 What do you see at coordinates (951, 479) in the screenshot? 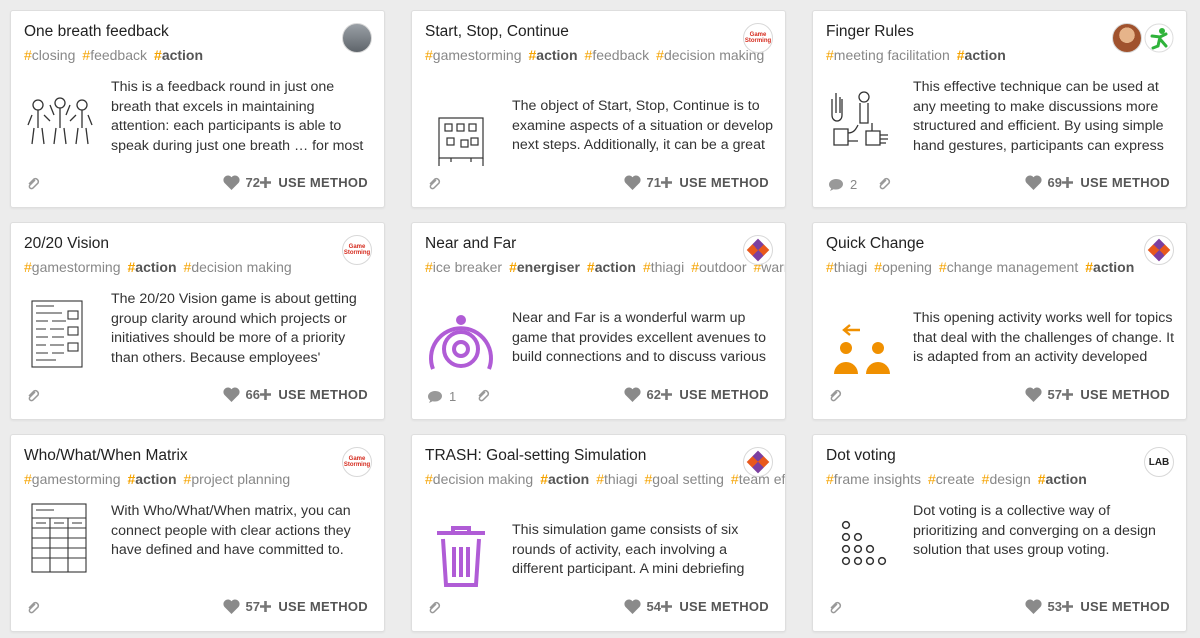
I see `tag: create` at bounding box center [951, 479].